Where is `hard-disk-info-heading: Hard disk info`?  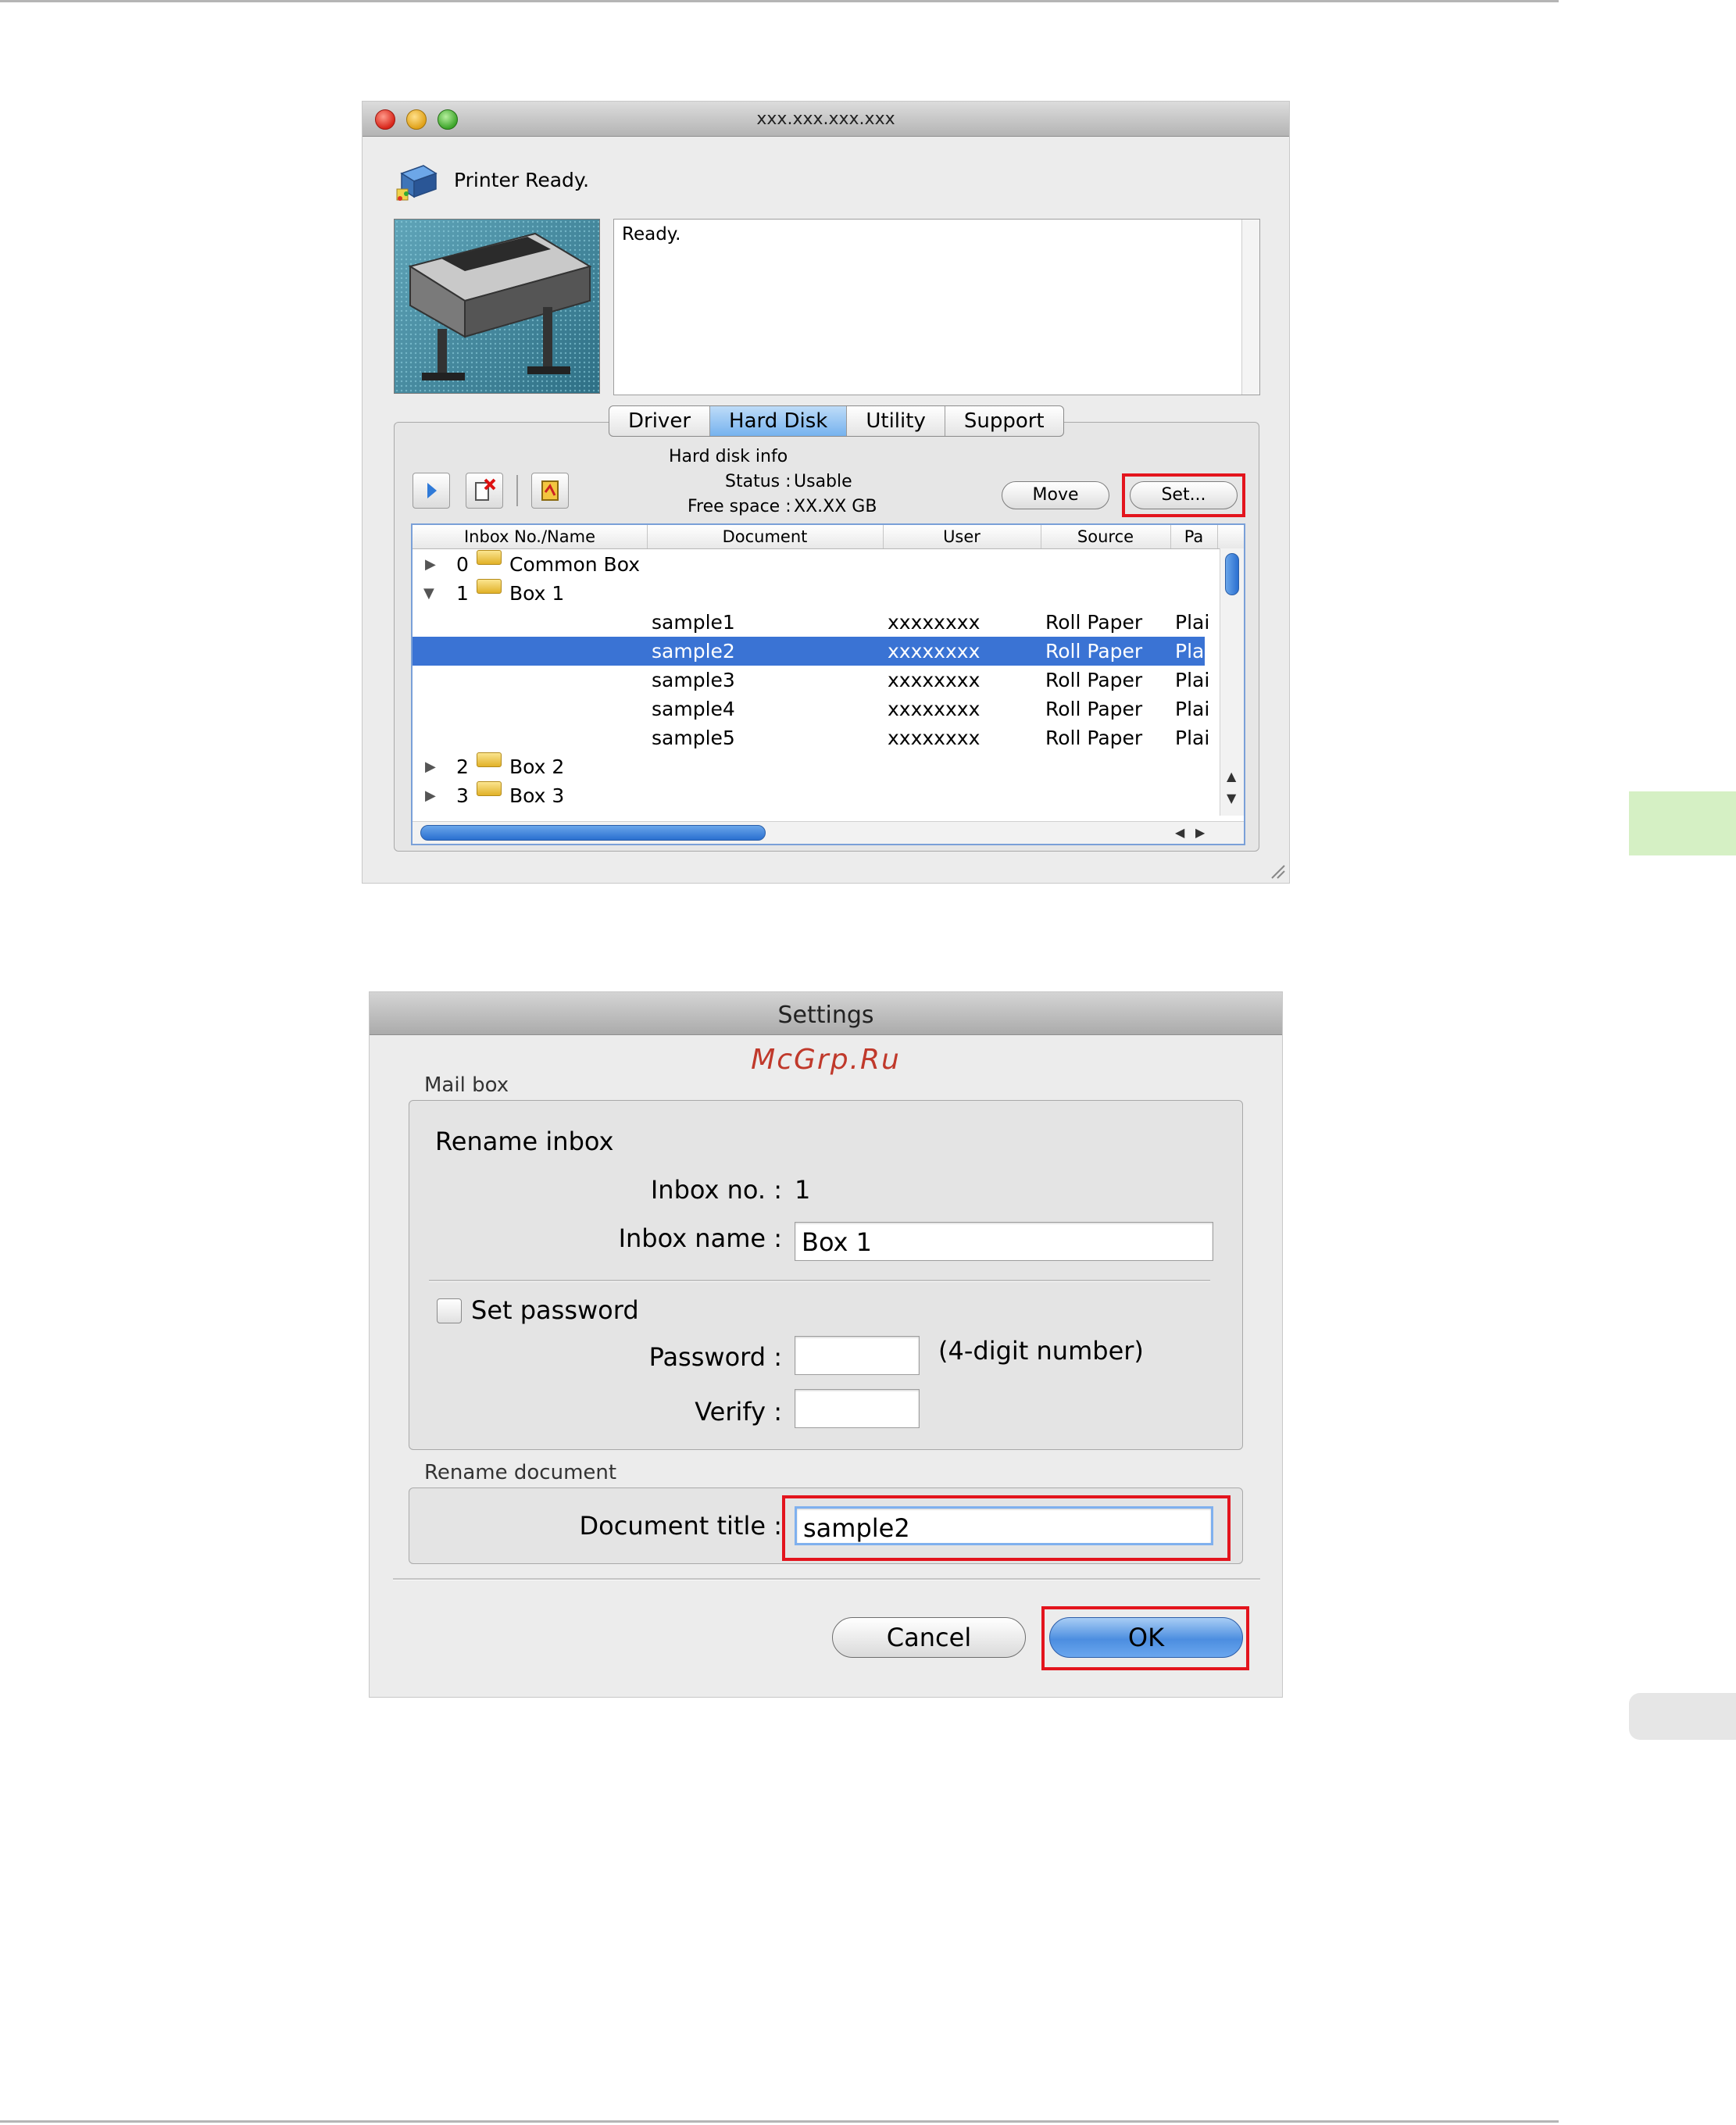 hard-disk-info-heading: Hard disk info is located at coordinates (728, 457).